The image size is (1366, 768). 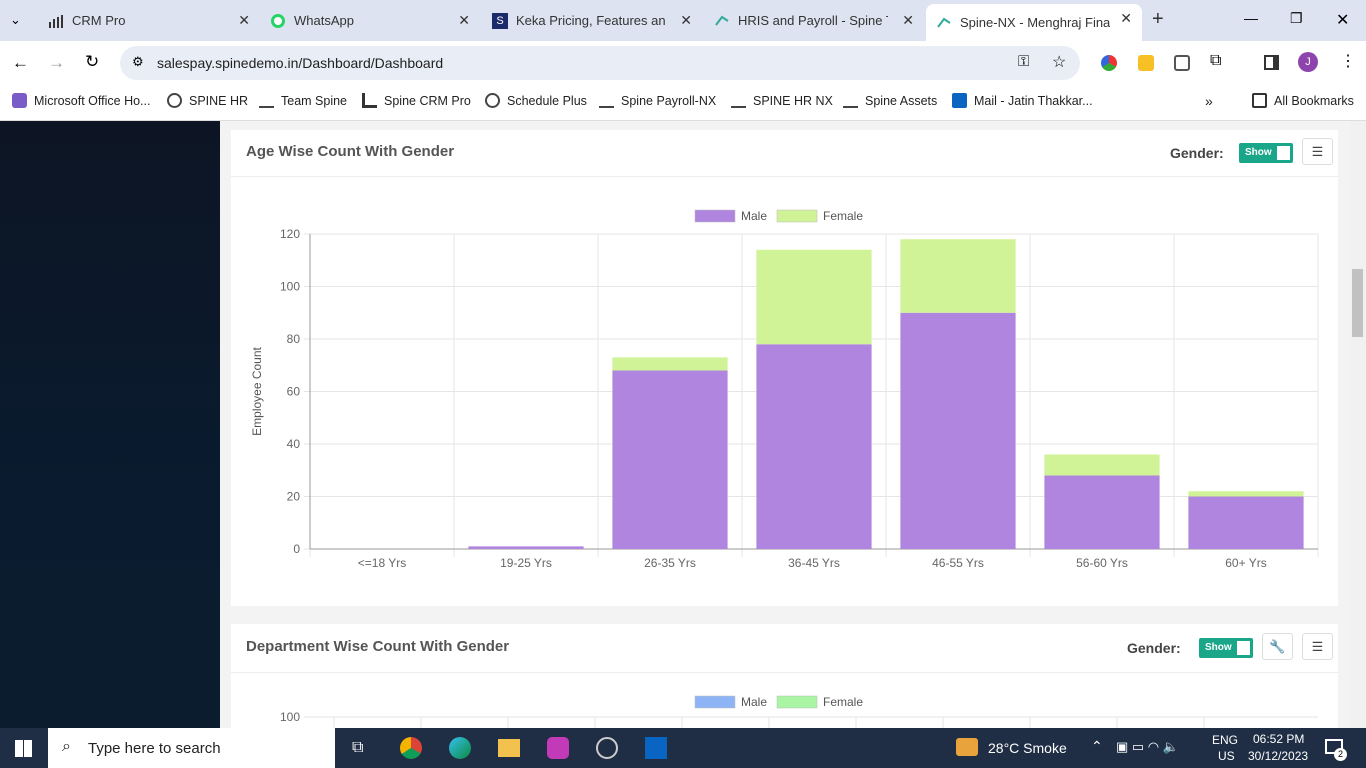 What do you see at coordinates (1226, 756) in the screenshot?
I see `language-region: US` at bounding box center [1226, 756].